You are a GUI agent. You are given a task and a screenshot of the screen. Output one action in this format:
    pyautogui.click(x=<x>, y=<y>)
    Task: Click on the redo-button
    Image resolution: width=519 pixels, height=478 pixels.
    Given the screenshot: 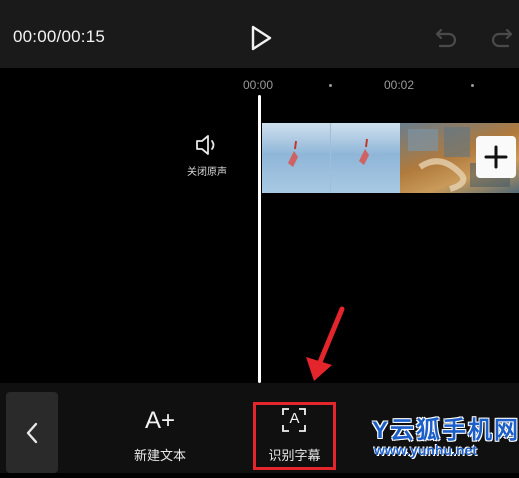 What is the action you would take?
    pyautogui.click(x=502, y=38)
    